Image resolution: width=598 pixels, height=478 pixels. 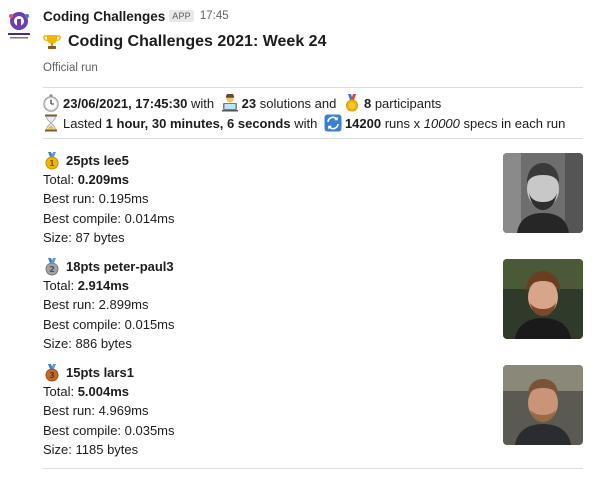 What do you see at coordinates (406, 103) in the screenshot?
I see `participants-text: participants` at bounding box center [406, 103].